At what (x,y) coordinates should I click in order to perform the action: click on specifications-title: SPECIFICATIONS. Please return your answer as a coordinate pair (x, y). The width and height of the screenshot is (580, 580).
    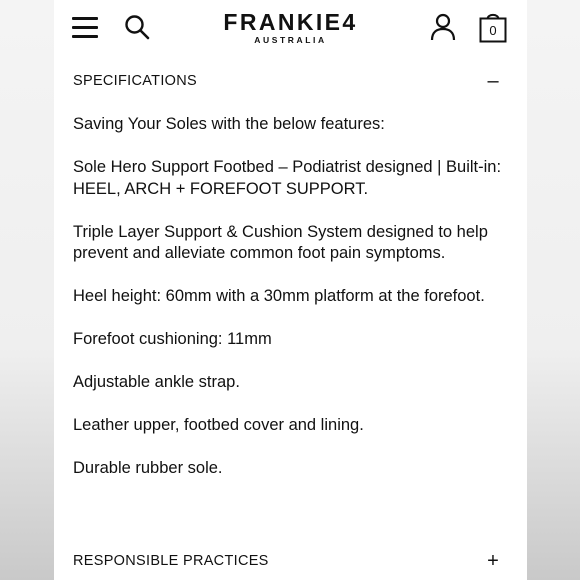
    Looking at the image, I should click on (135, 81).